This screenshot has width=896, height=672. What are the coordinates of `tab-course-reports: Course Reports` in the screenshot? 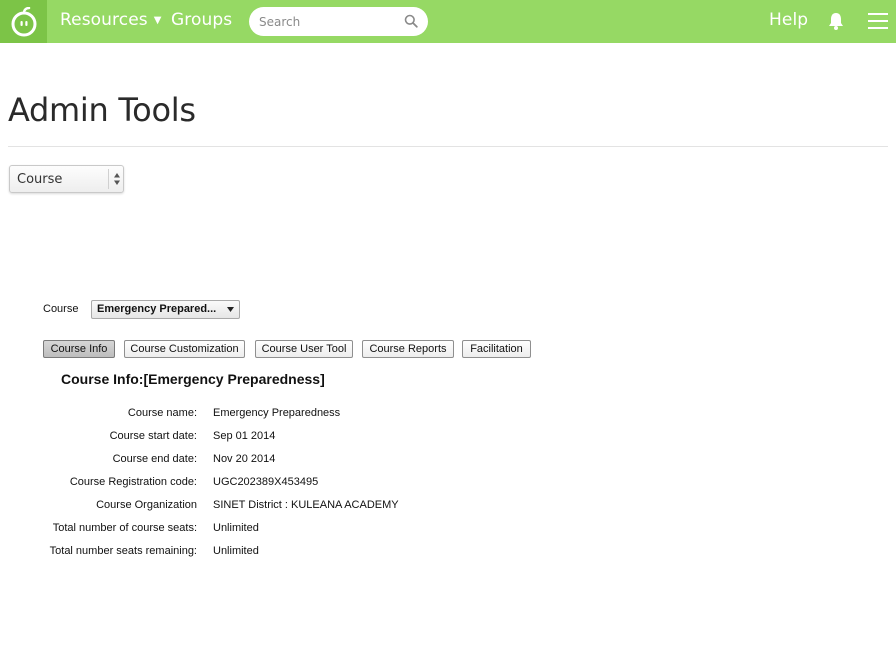 It's located at (408, 349).